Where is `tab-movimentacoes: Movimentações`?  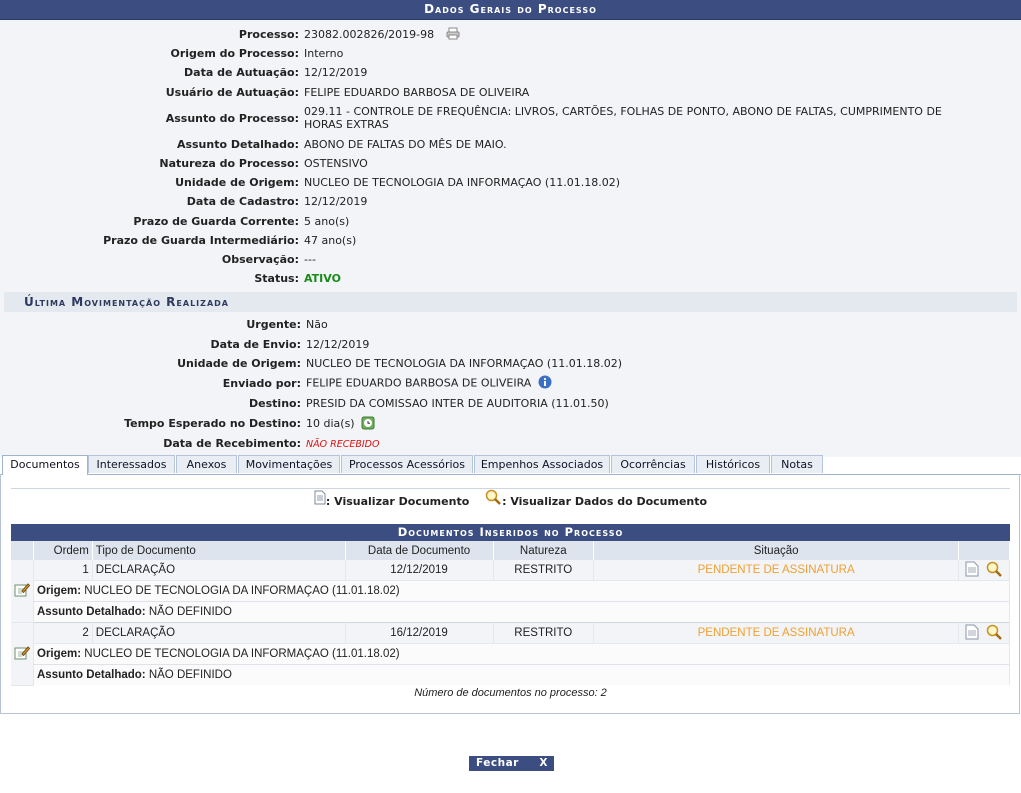
tab-movimentacoes: Movimentações is located at coordinates (289, 464).